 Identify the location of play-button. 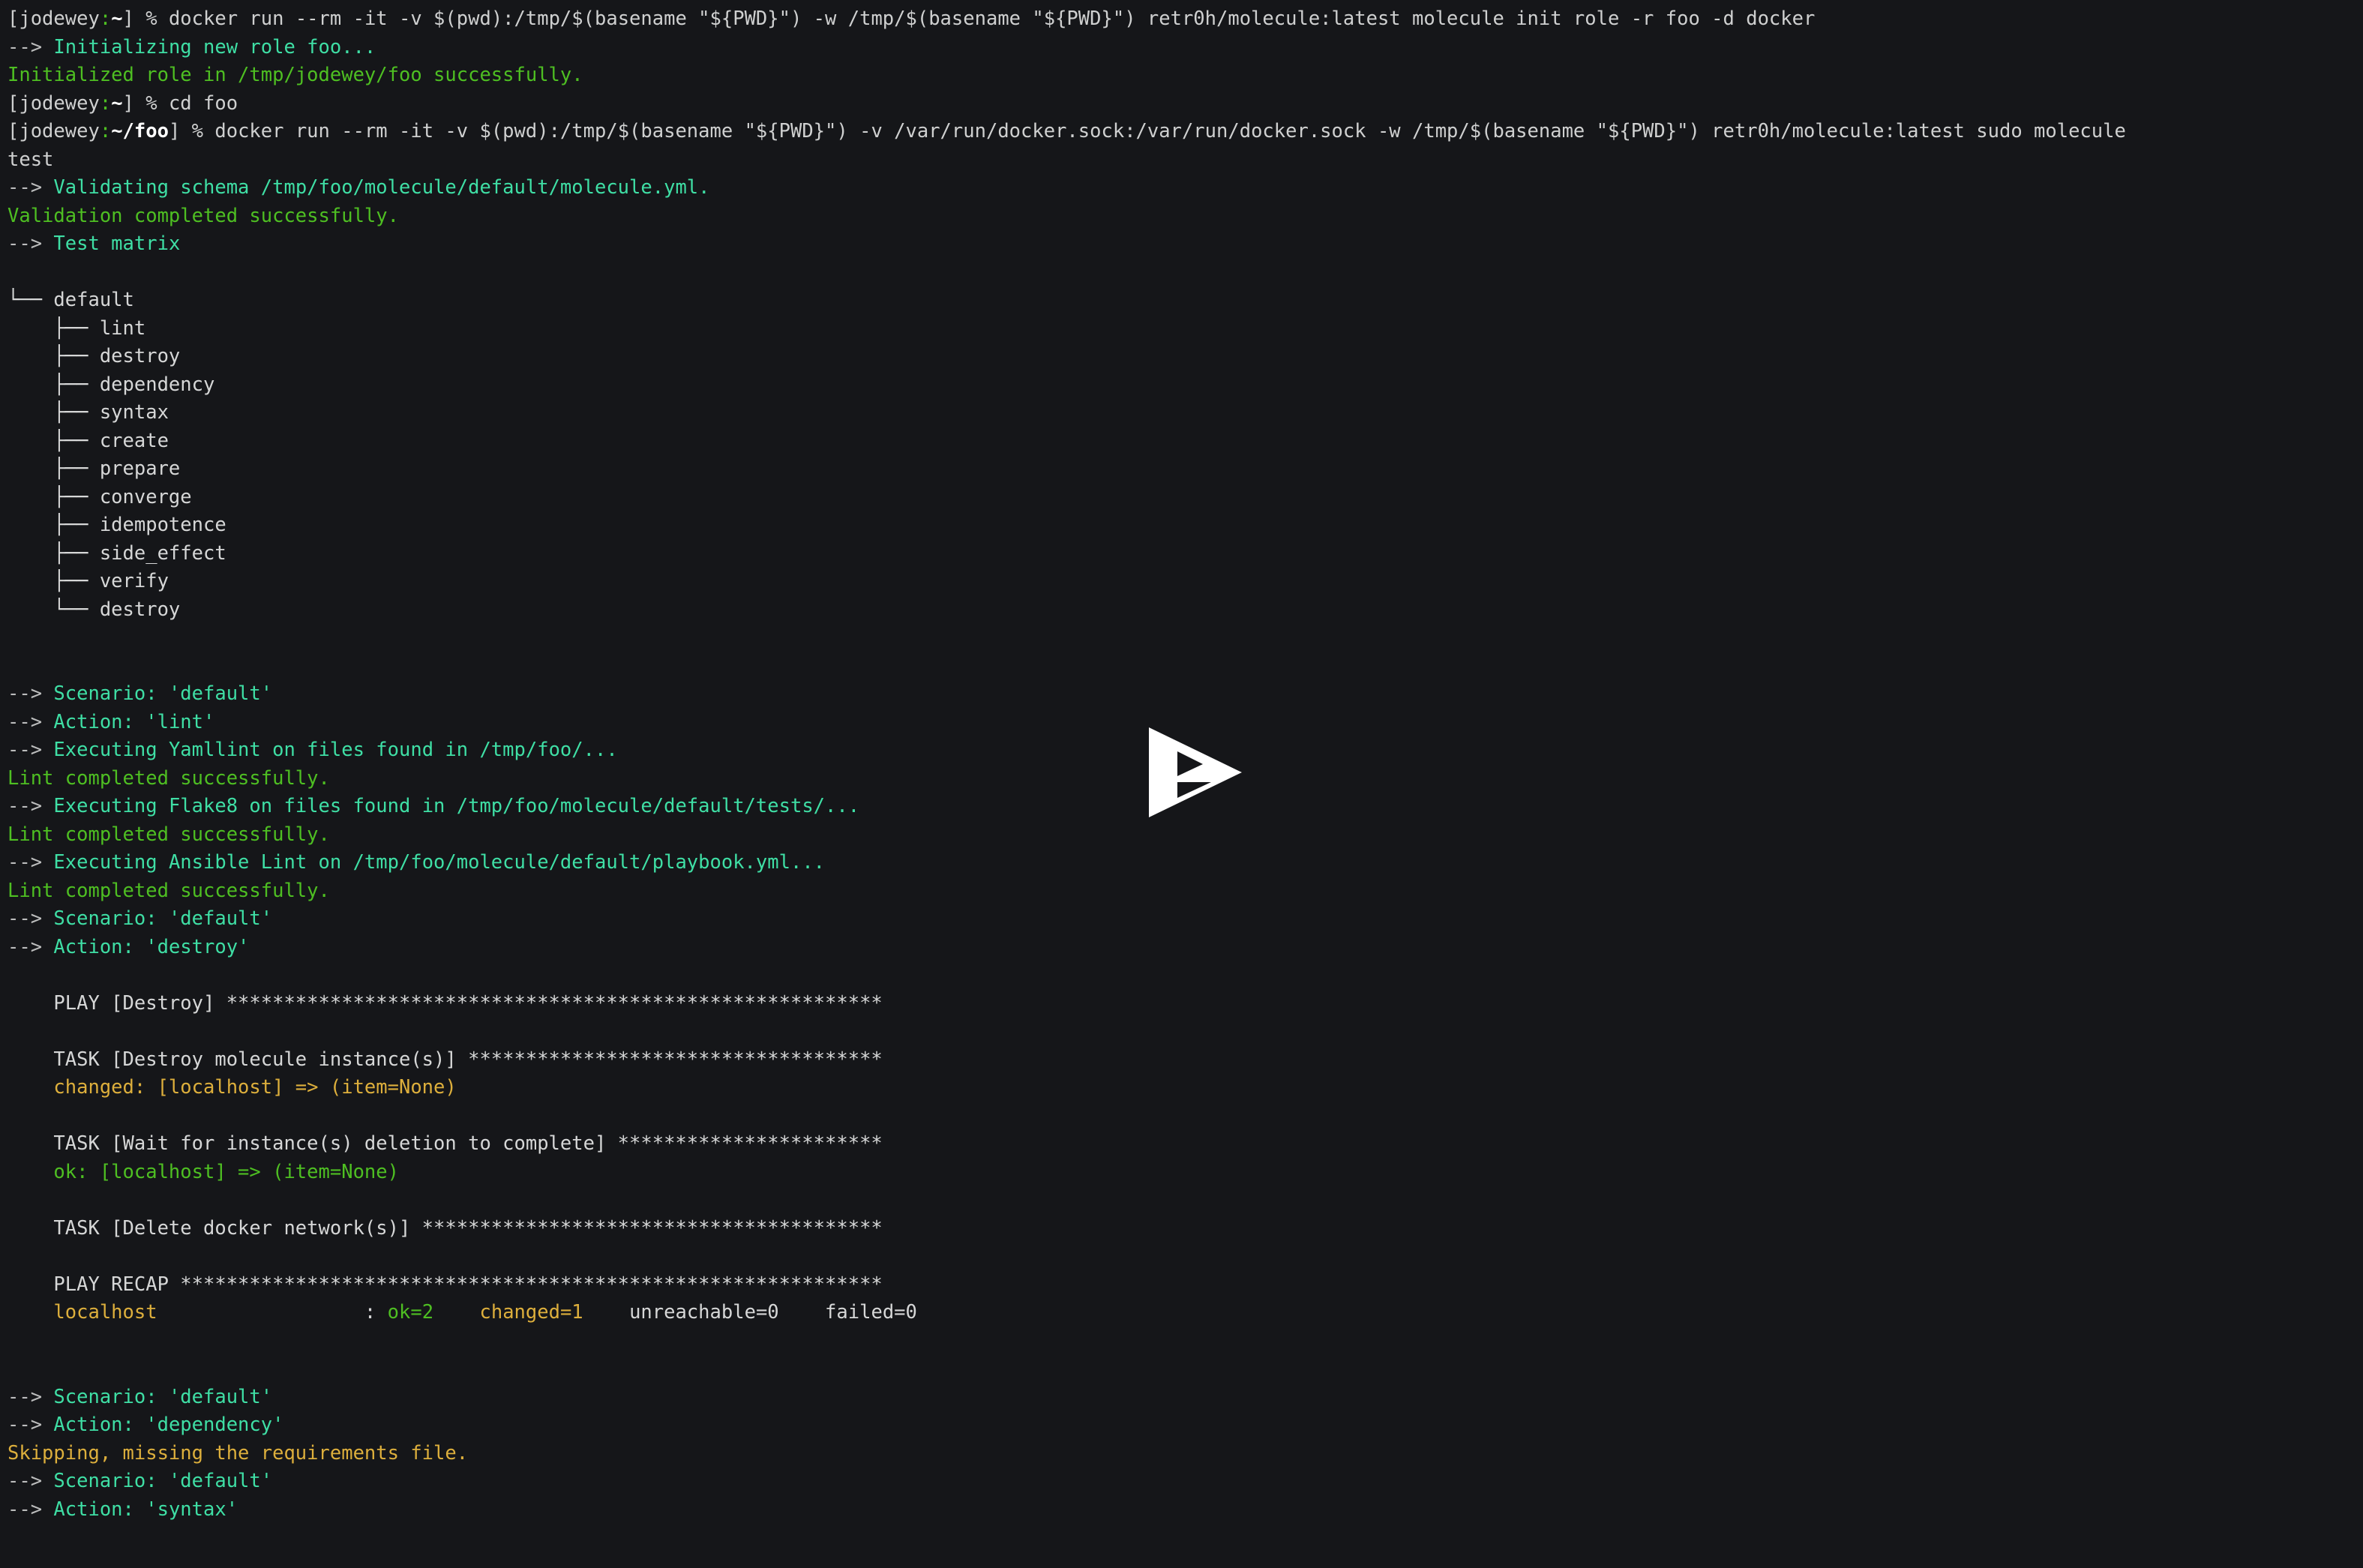
(1195, 773).